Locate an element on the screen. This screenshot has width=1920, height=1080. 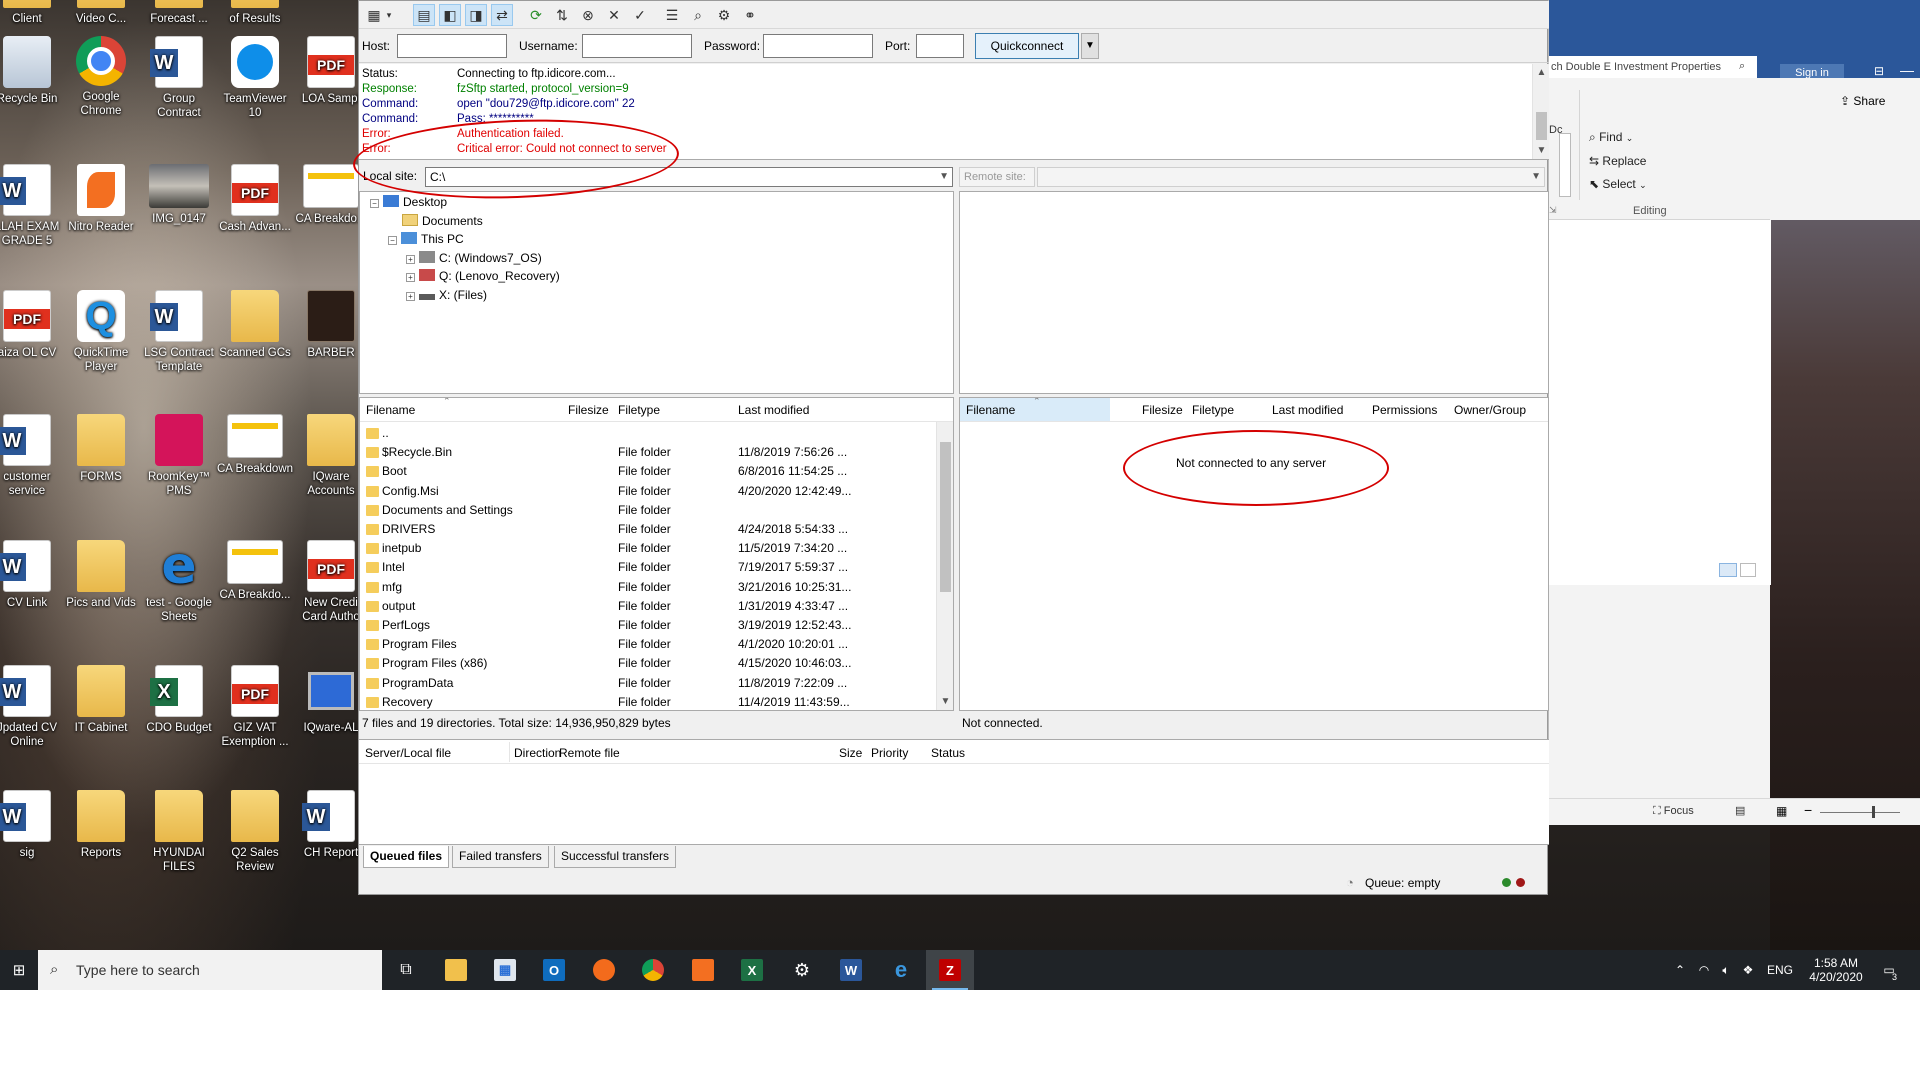
start-button: ⊞ is located at coordinates (19, 970).